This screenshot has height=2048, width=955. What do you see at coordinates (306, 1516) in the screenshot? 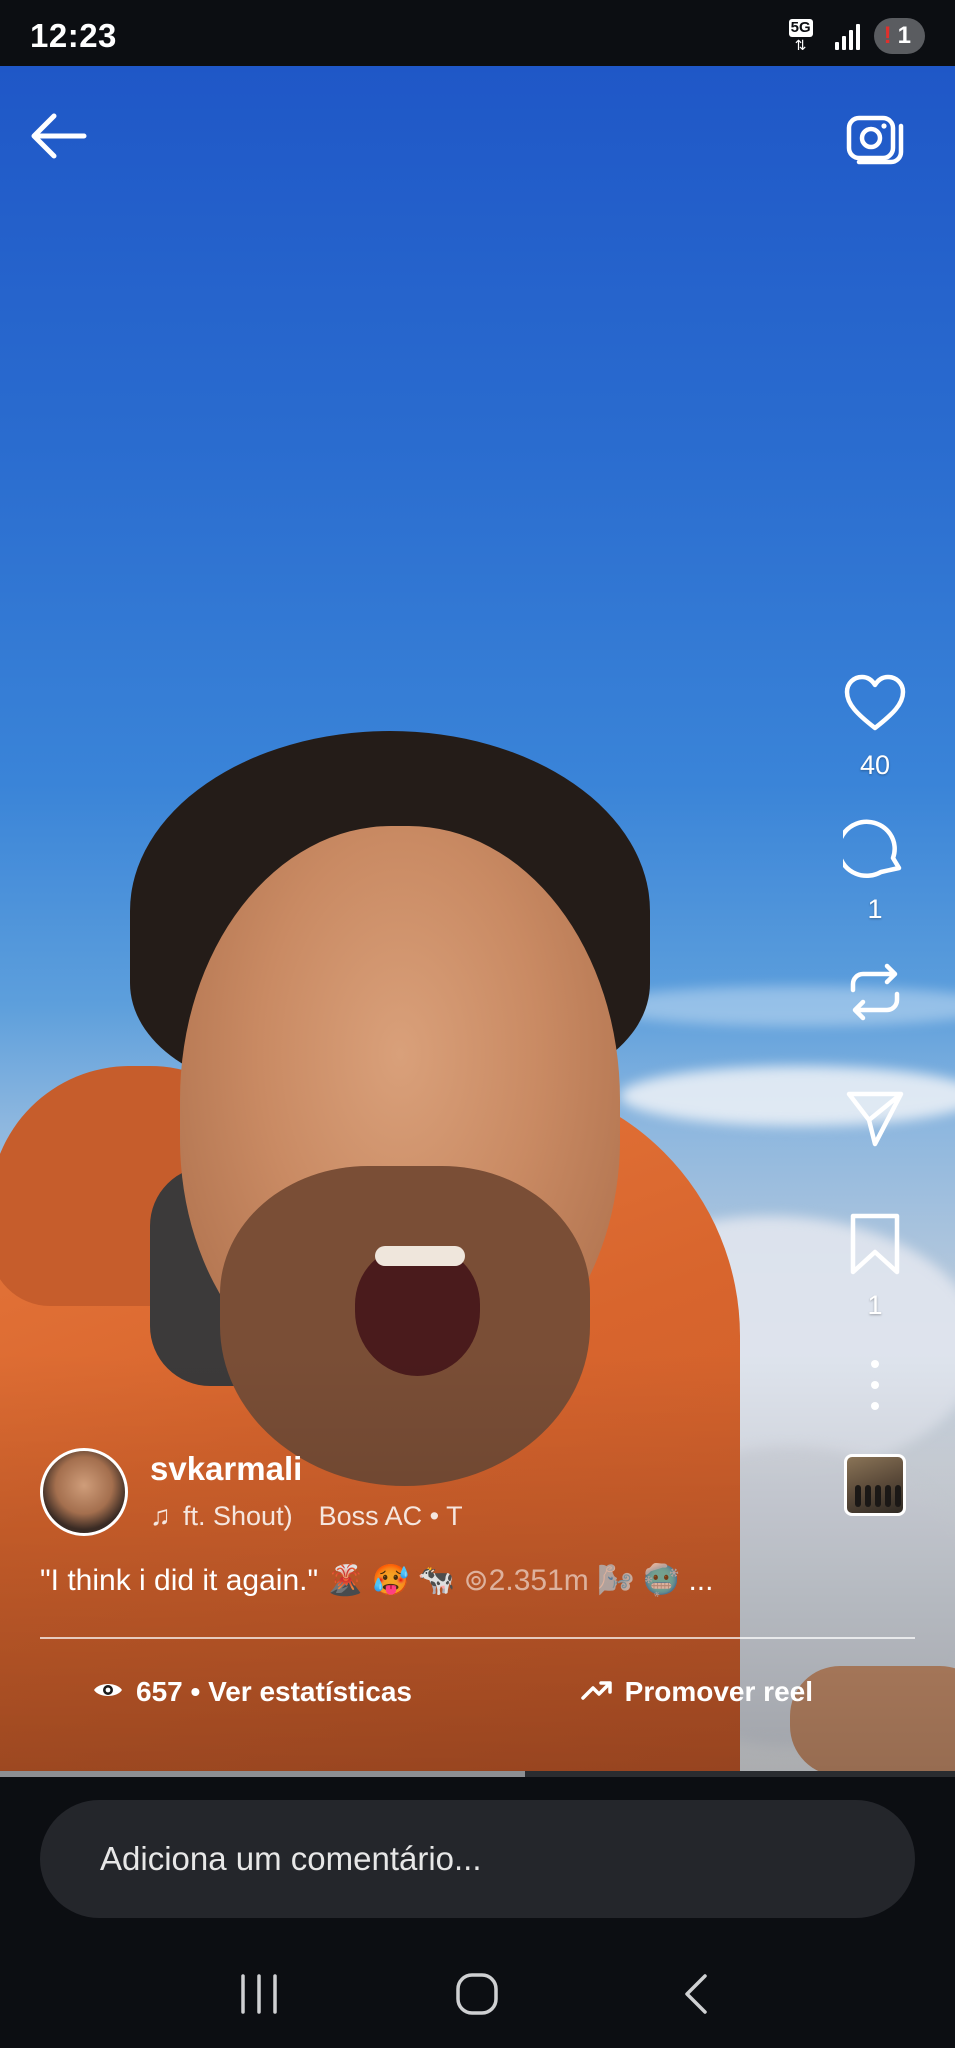
I see `audio-row: ♫ ft. Shout) Boss AC • T` at bounding box center [306, 1516].